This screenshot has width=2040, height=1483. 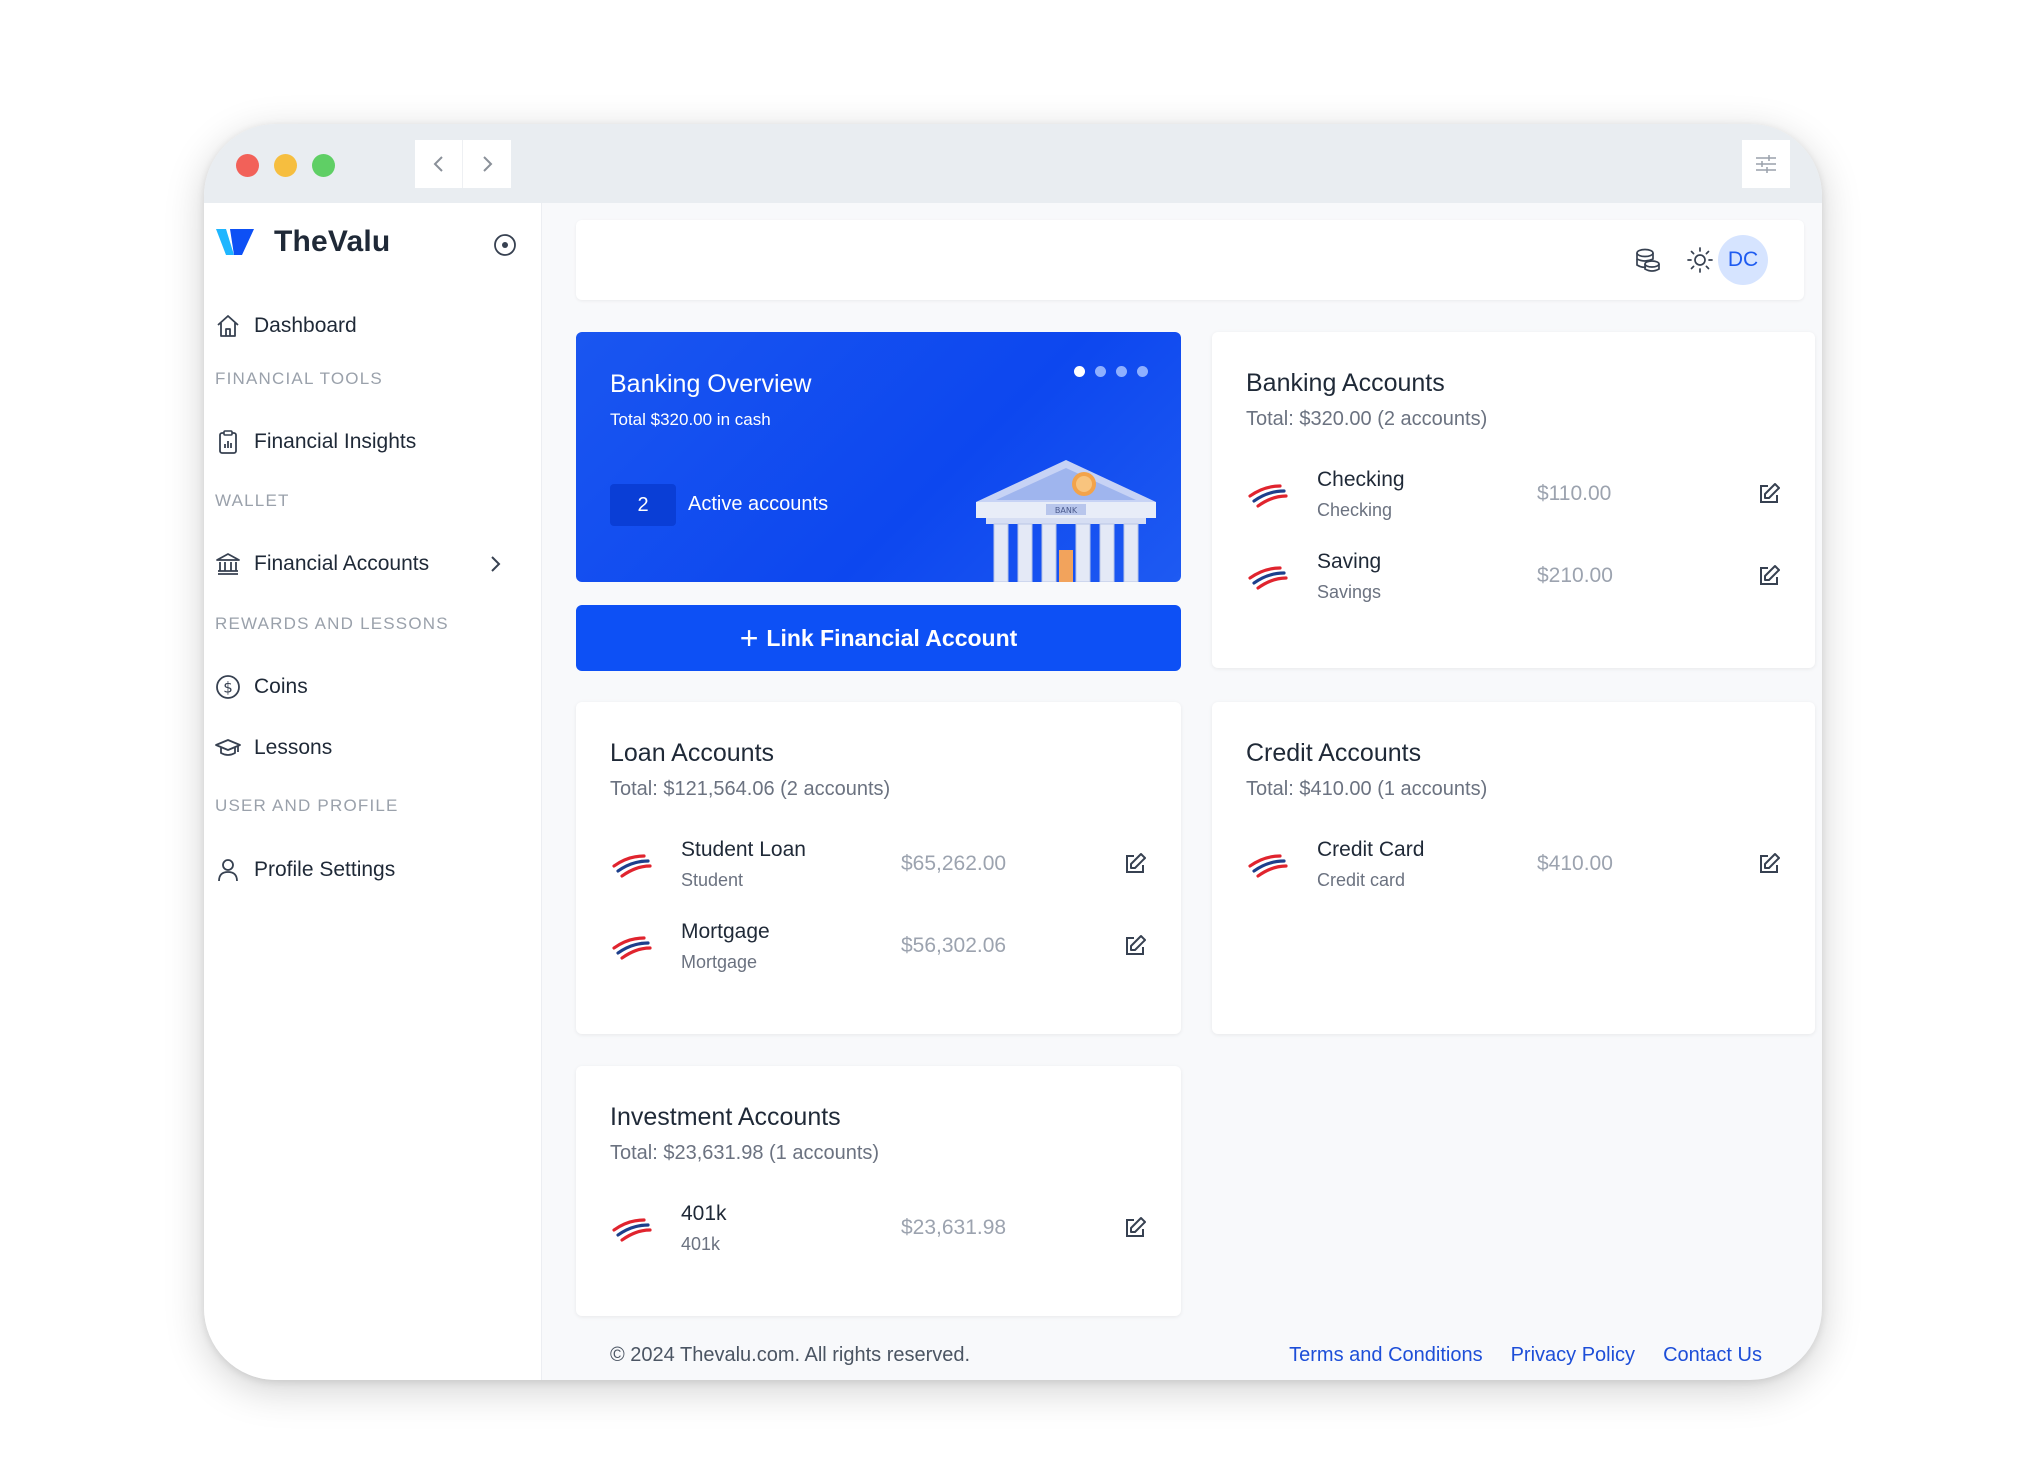 What do you see at coordinates (235, 242) in the screenshot?
I see `thevalu-logo-icon` at bounding box center [235, 242].